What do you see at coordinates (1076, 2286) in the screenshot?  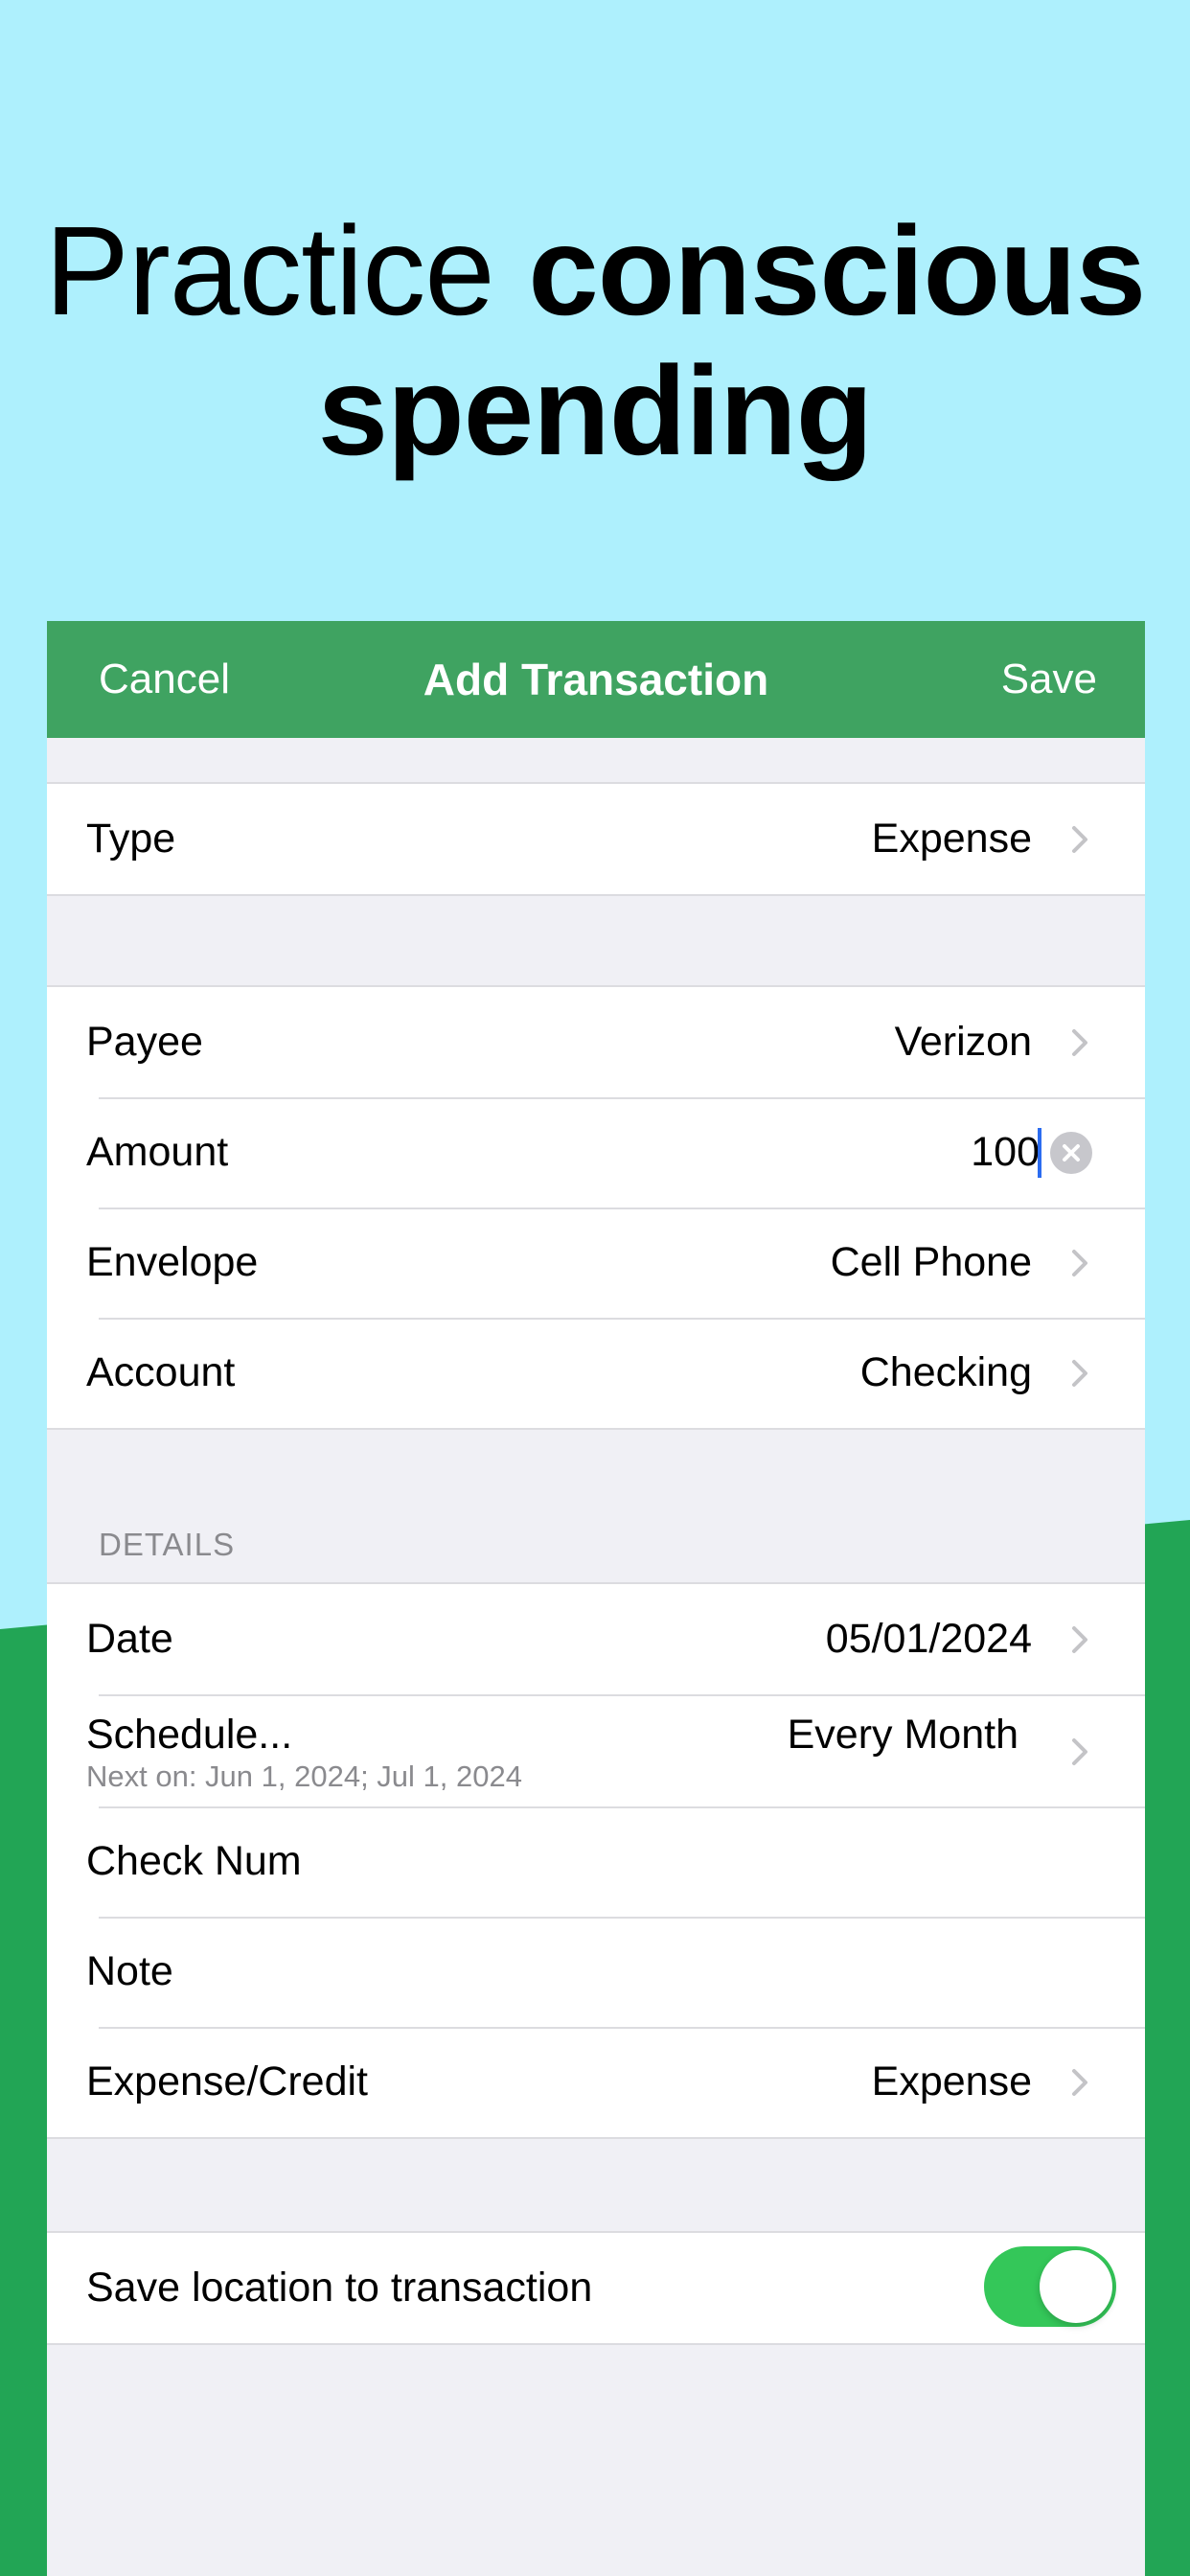 I see `toggle-knob` at bounding box center [1076, 2286].